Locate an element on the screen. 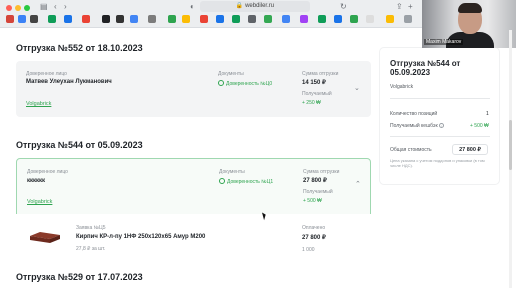  address-bar: 🔒 webdiler.ru is located at coordinates (255, 6).